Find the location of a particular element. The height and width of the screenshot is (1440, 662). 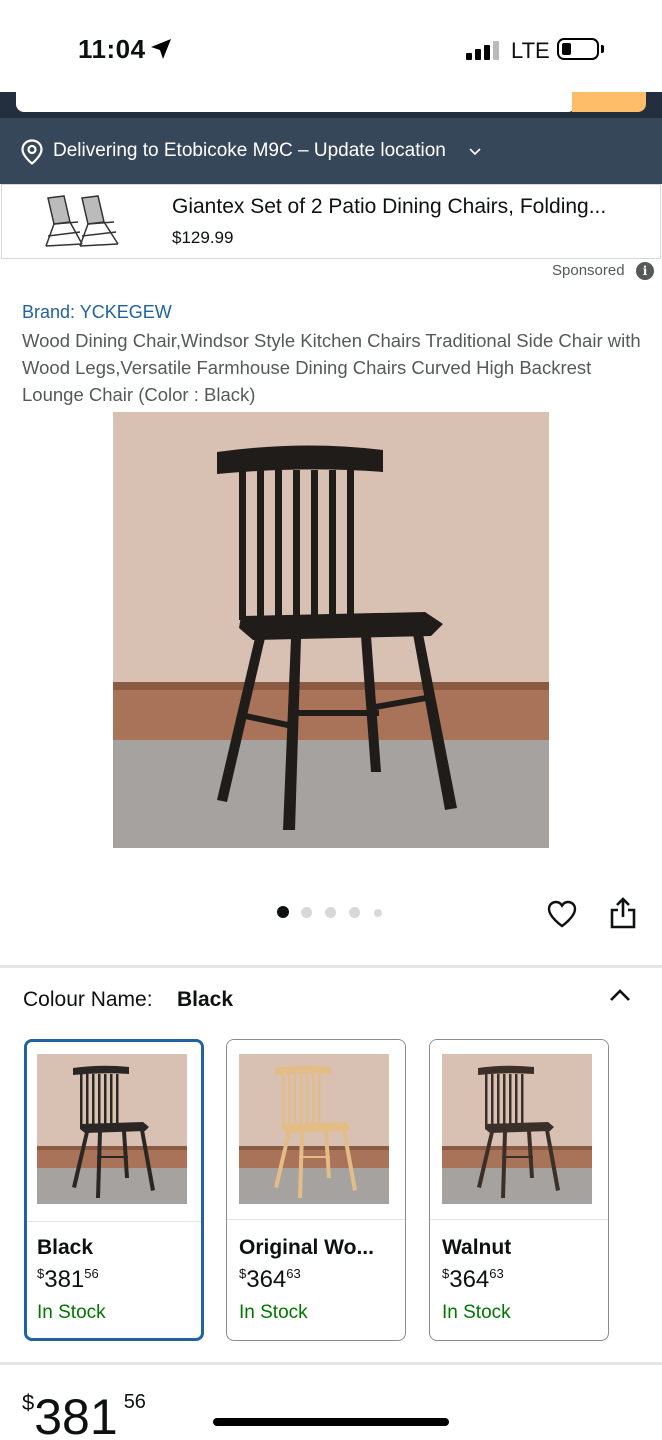

sponsored-label: Sponsored is located at coordinates (588, 270).